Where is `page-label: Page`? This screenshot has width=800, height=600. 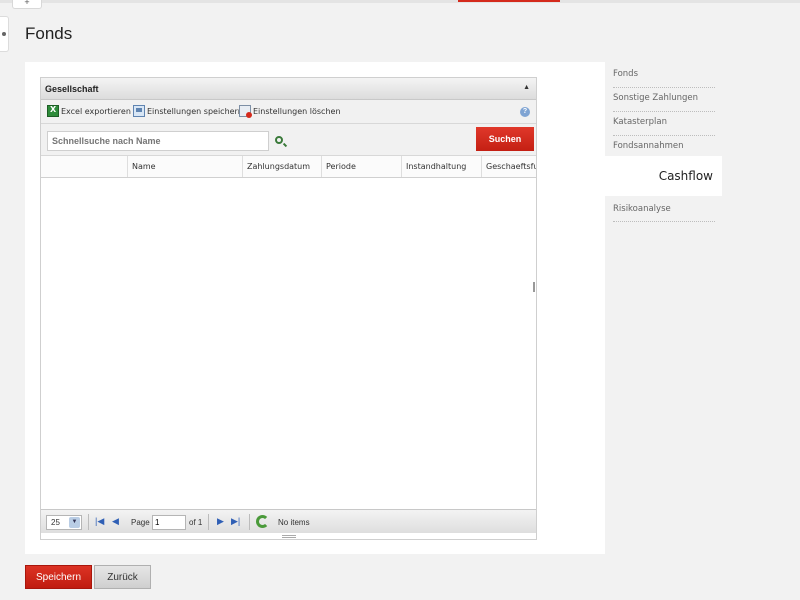 page-label: Page is located at coordinates (140, 522).